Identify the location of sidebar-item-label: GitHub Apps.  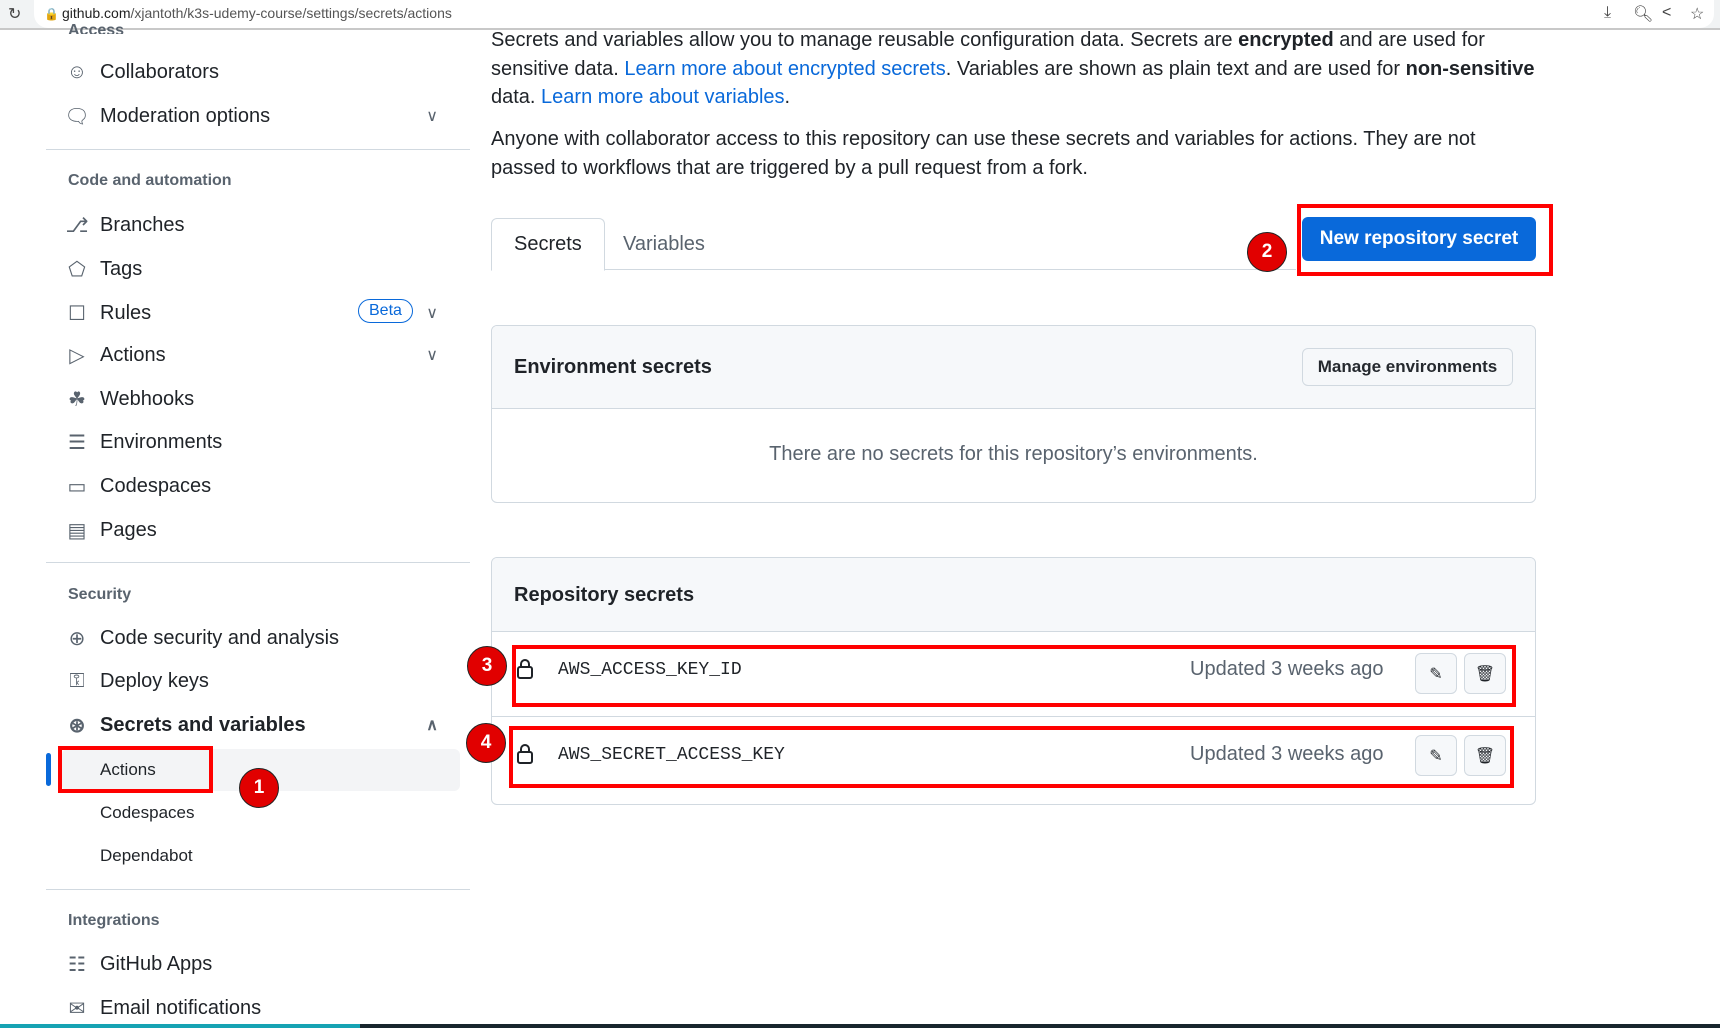
(156, 963).